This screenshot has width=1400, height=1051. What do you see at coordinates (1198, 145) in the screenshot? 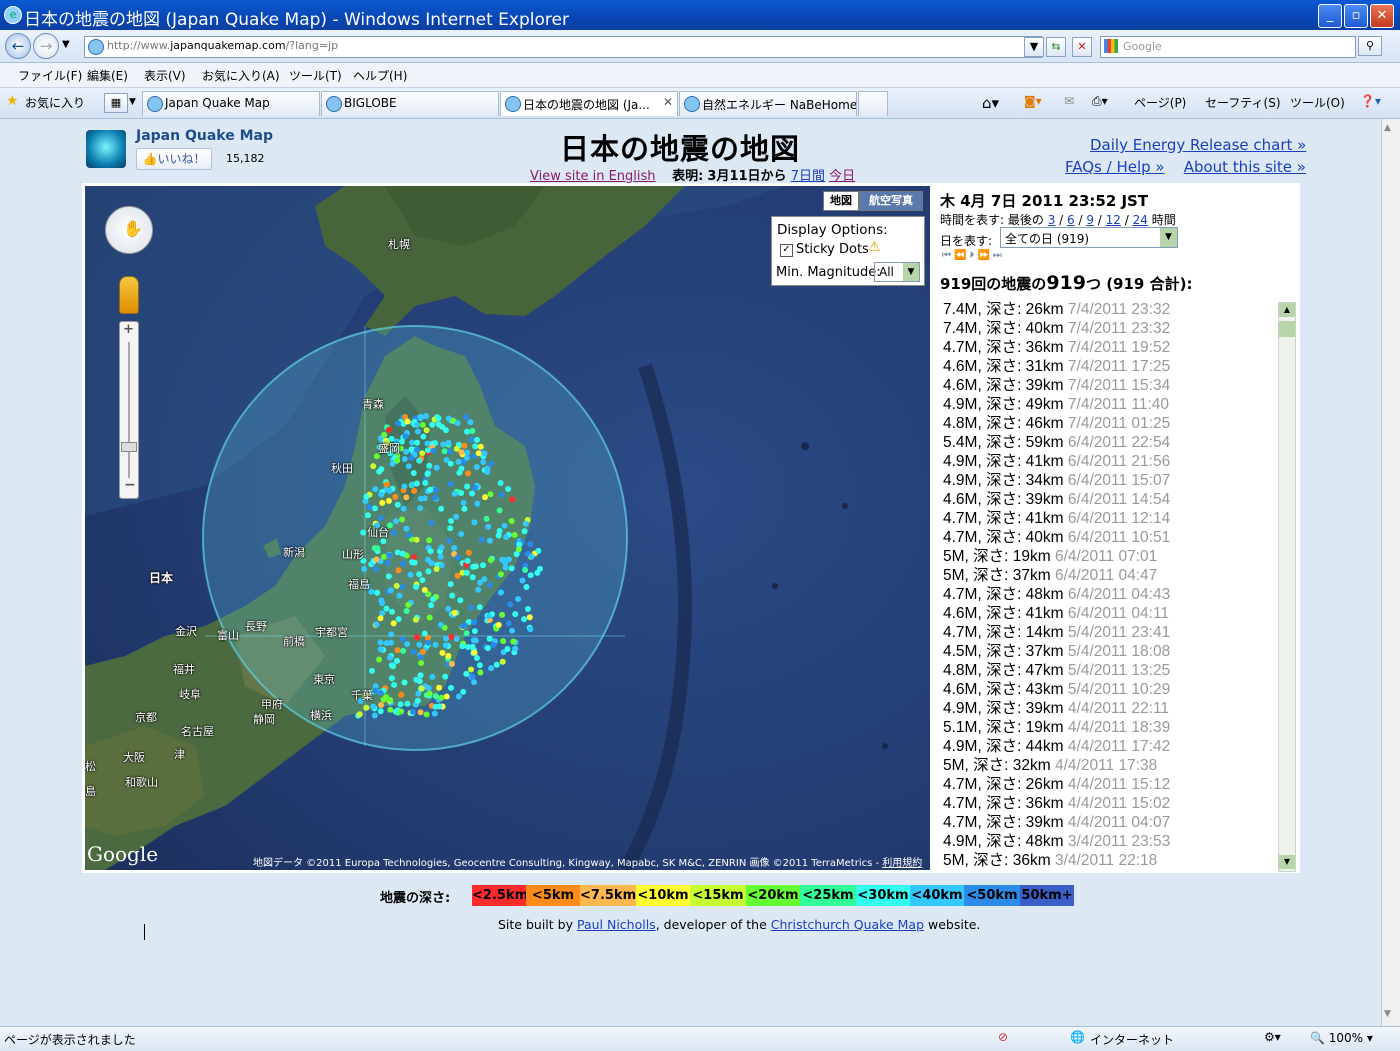
I see `energy-chart-link: Daily Energy Release chart »` at bounding box center [1198, 145].